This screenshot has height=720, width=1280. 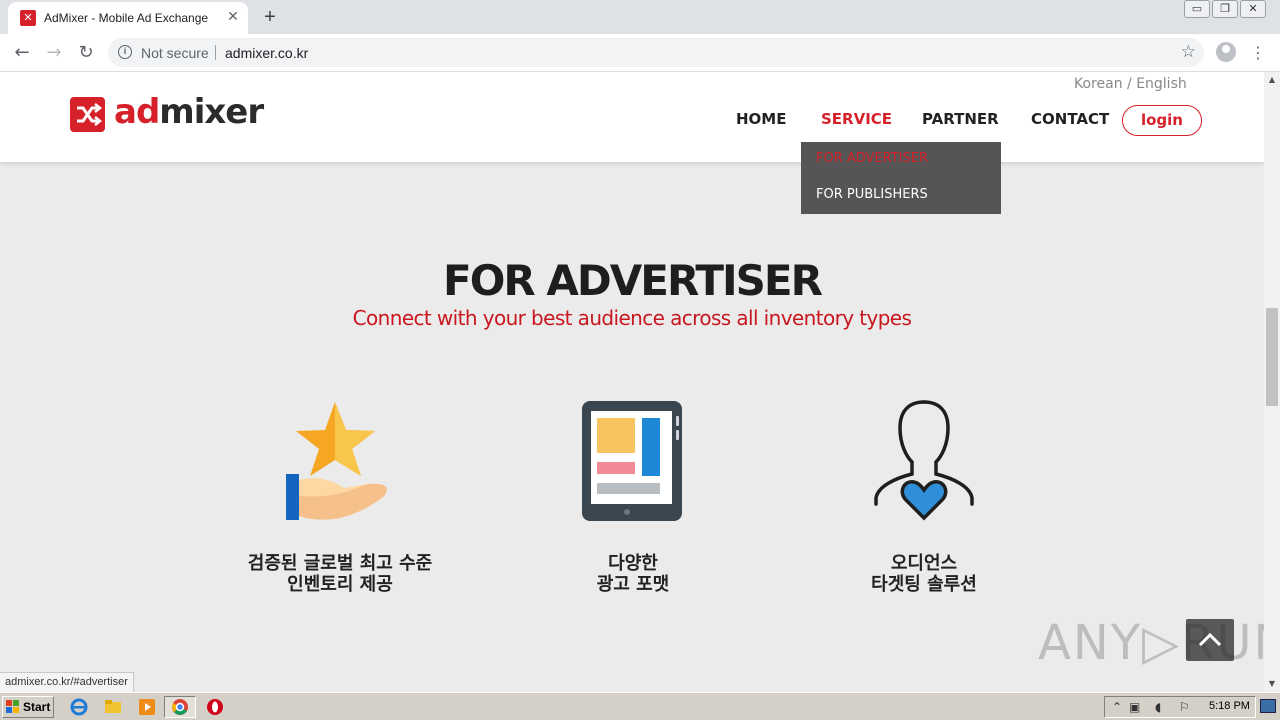 I want to click on page-scrollbar: ▲ ▼, so click(x=1272, y=382).